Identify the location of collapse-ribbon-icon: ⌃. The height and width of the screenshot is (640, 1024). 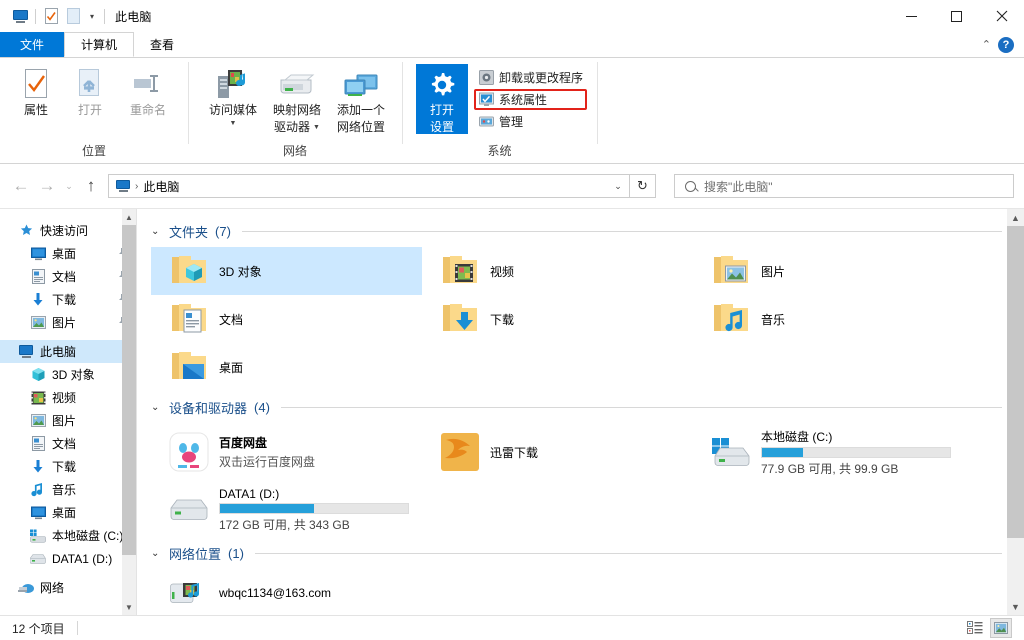
(986, 44).